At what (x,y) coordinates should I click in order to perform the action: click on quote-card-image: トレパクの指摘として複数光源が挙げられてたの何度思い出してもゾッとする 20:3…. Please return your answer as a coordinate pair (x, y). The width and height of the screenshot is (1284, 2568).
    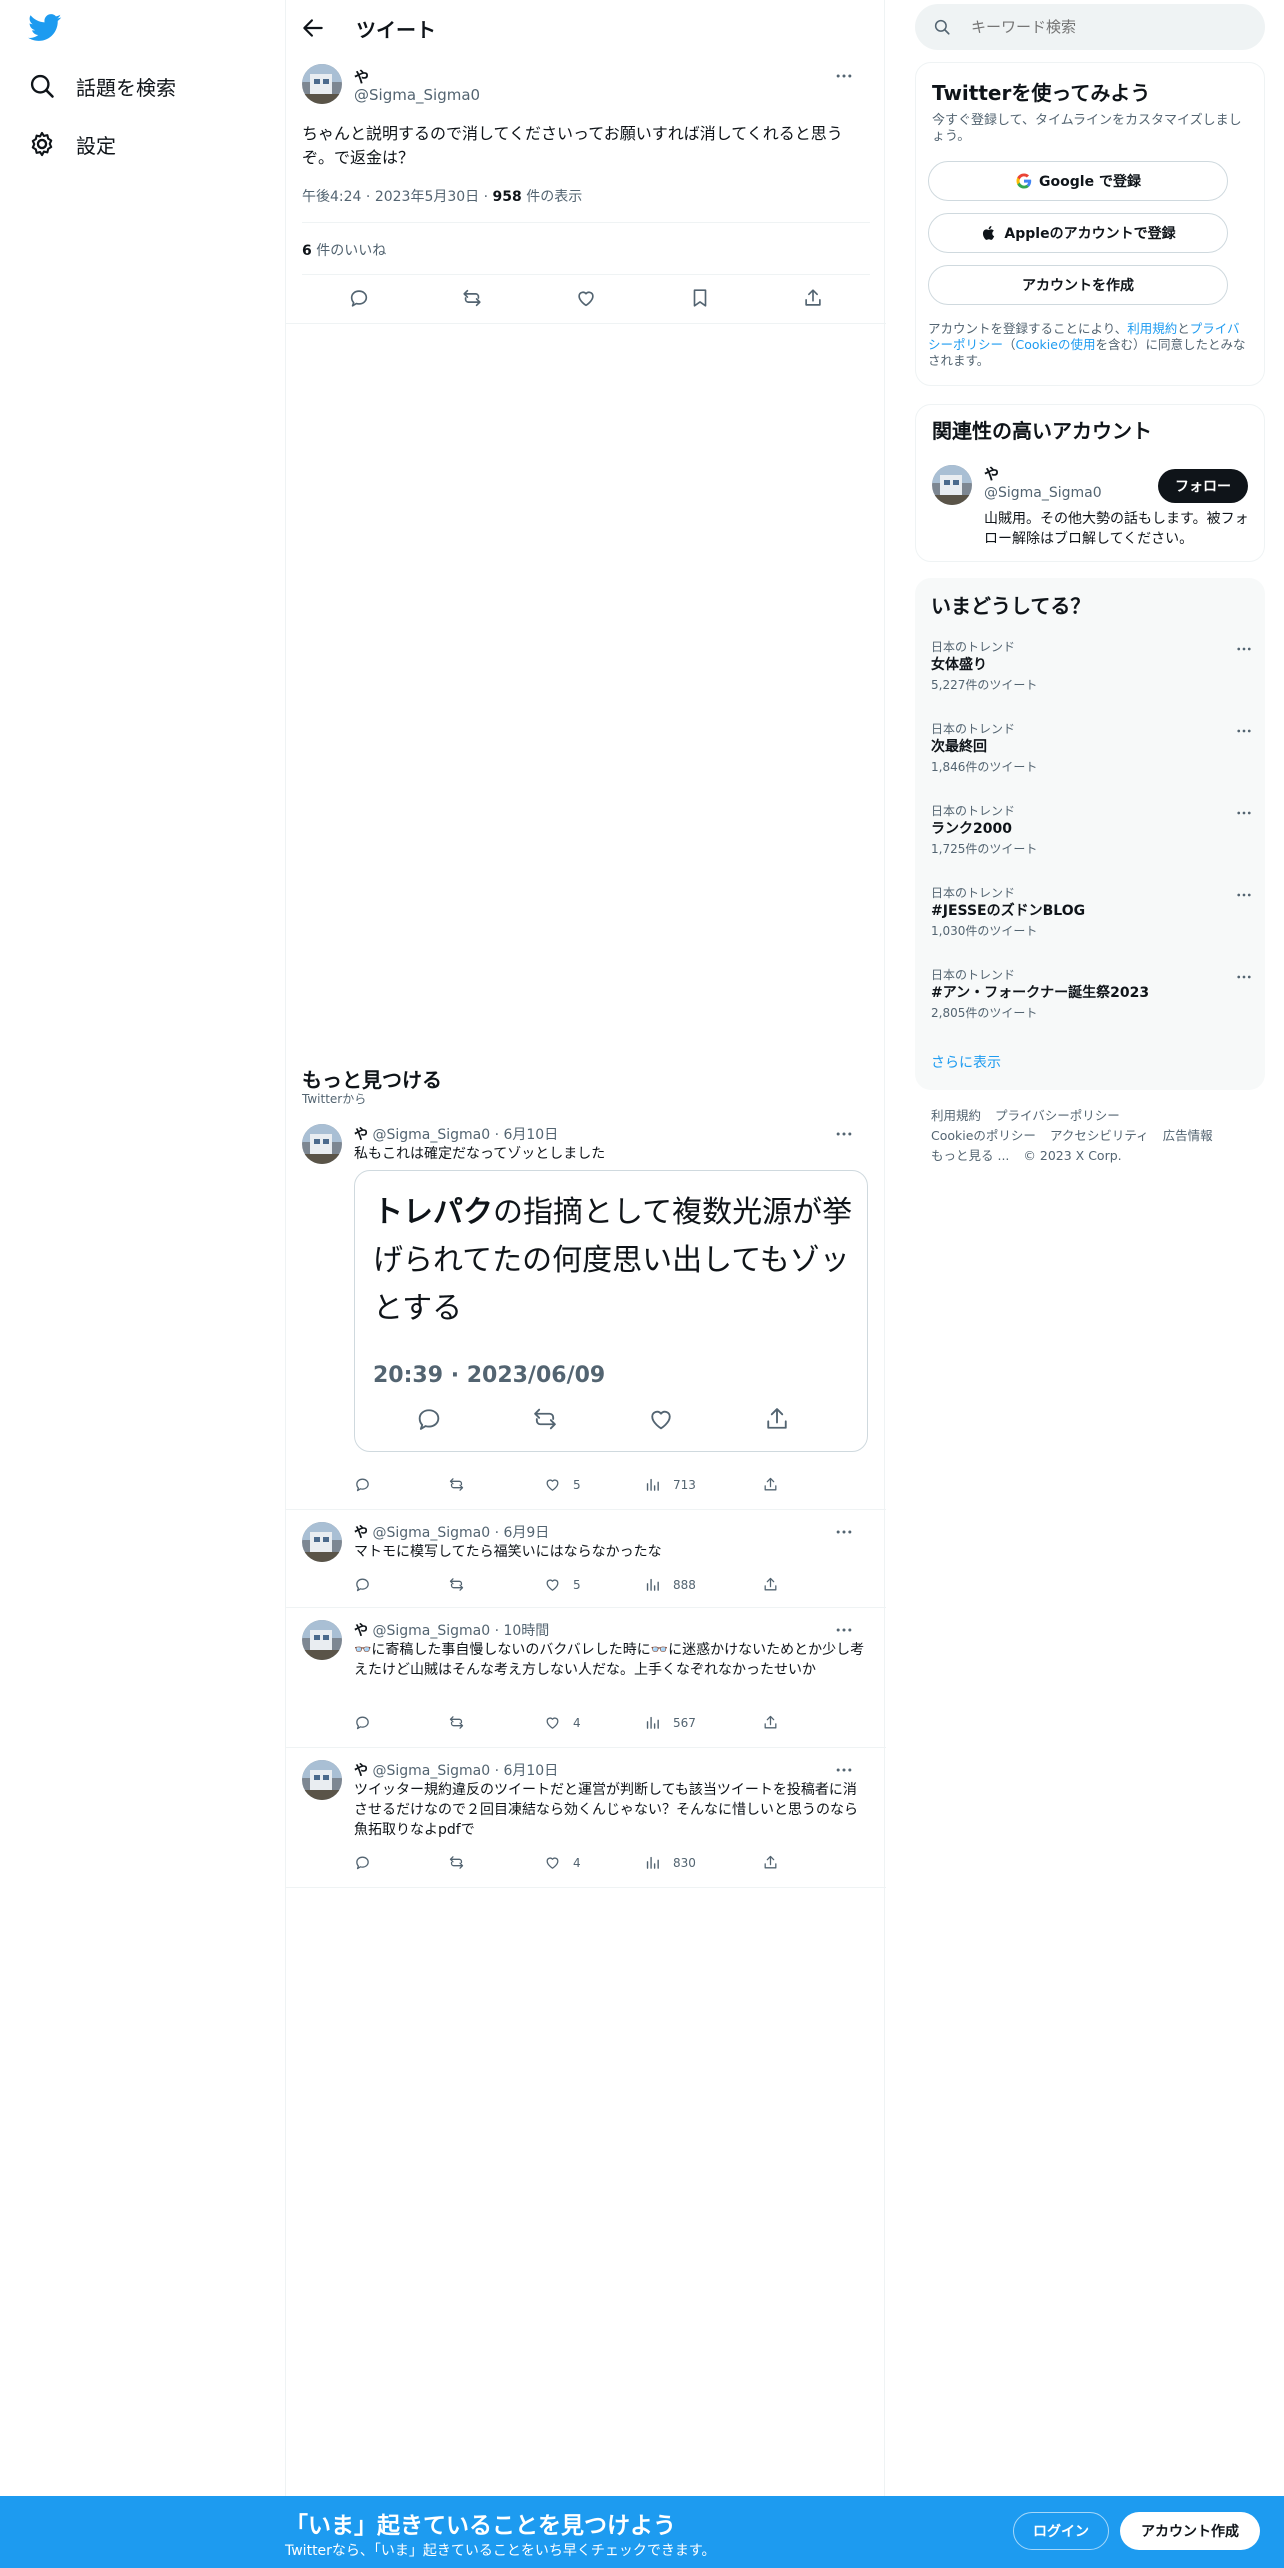
    Looking at the image, I should click on (611, 1311).